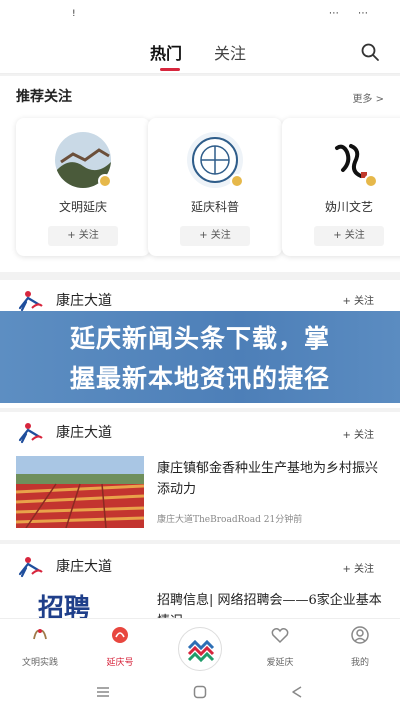 Image resolution: width=400 pixels, height=711 pixels. I want to click on home-icon, so click(200, 692).